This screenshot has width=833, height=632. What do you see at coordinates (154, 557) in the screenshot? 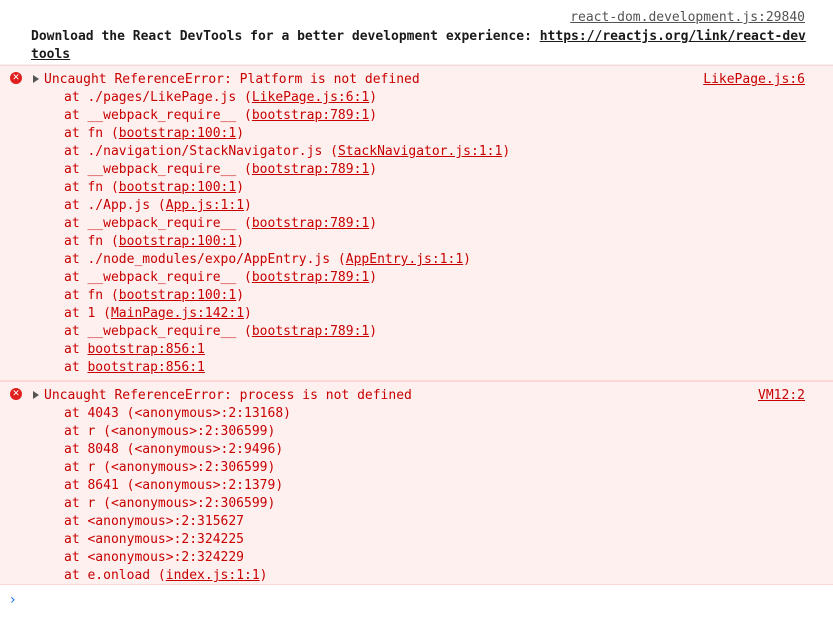
I see `frame-text: at <anonymous>:2:324229` at bounding box center [154, 557].